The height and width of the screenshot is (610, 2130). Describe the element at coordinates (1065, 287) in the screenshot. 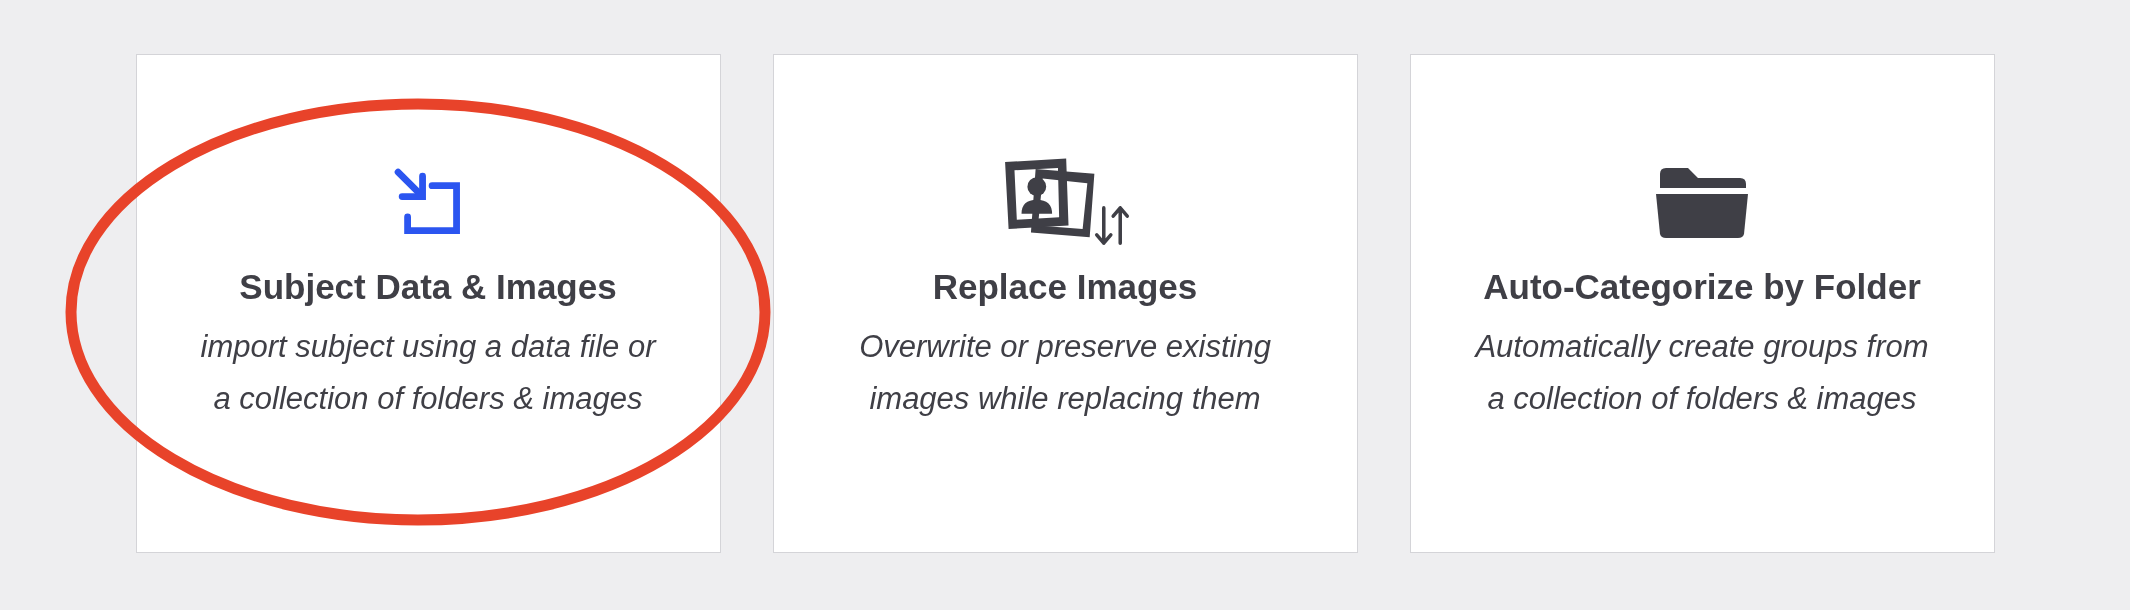

I see `option-title: Replace Images` at that location.